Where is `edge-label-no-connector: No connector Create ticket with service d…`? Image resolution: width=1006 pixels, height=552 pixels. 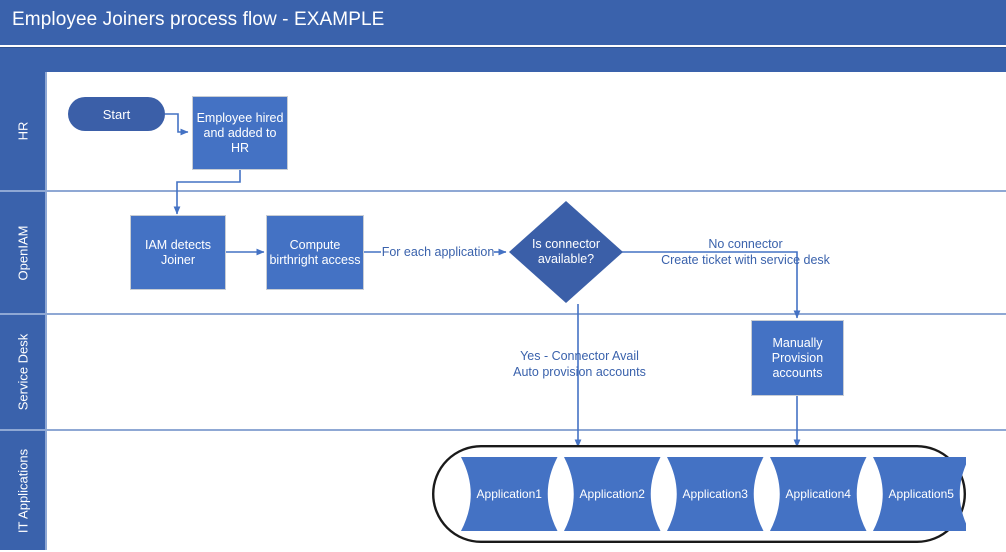 edge-label-no-connector: No connector Create ticket with service d… is located at coordinates (745, 252).